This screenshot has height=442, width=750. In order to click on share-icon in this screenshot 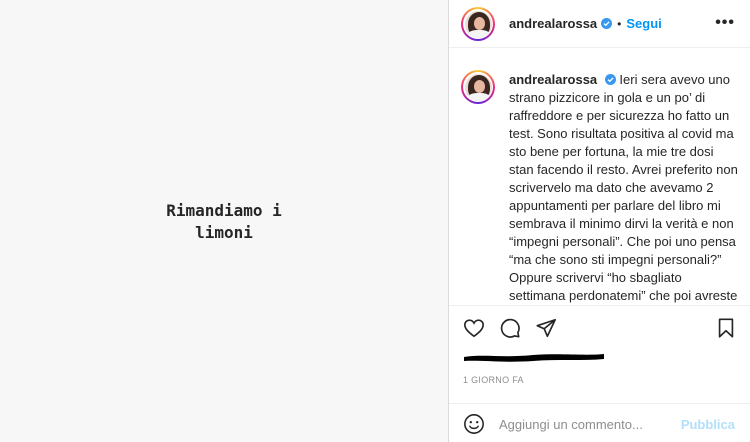, I will do `click(546, 328)`.